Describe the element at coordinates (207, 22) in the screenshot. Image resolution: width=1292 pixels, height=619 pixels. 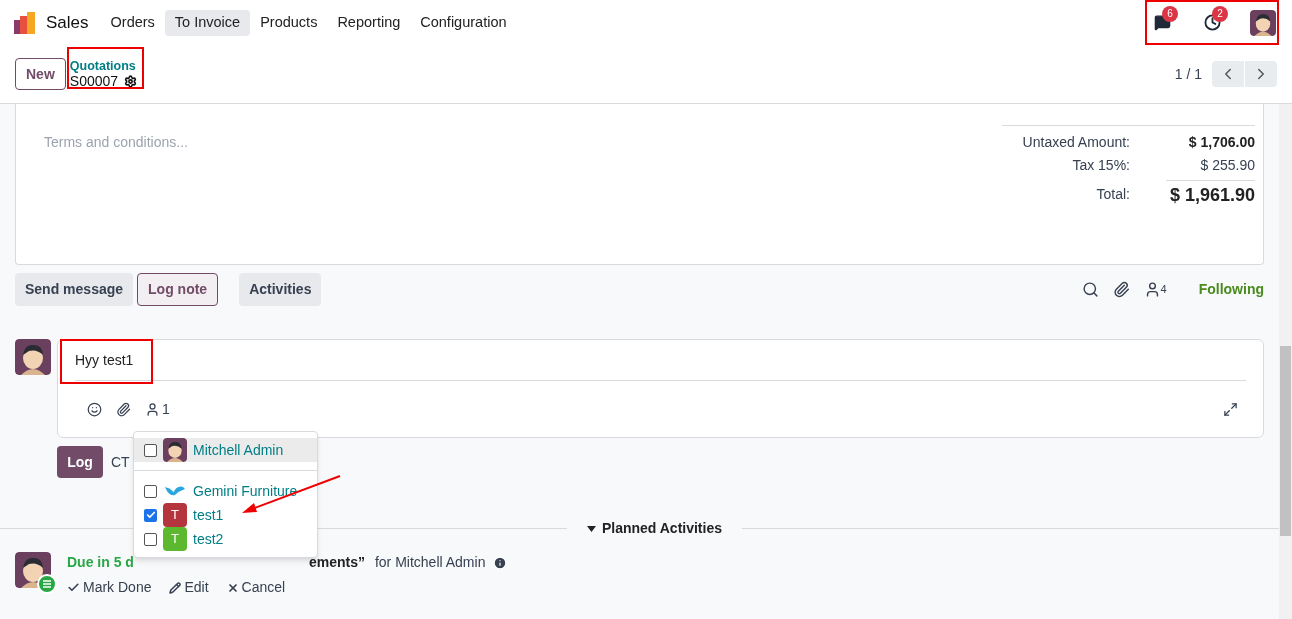
I see `menu-item: To Invoice` at that location.